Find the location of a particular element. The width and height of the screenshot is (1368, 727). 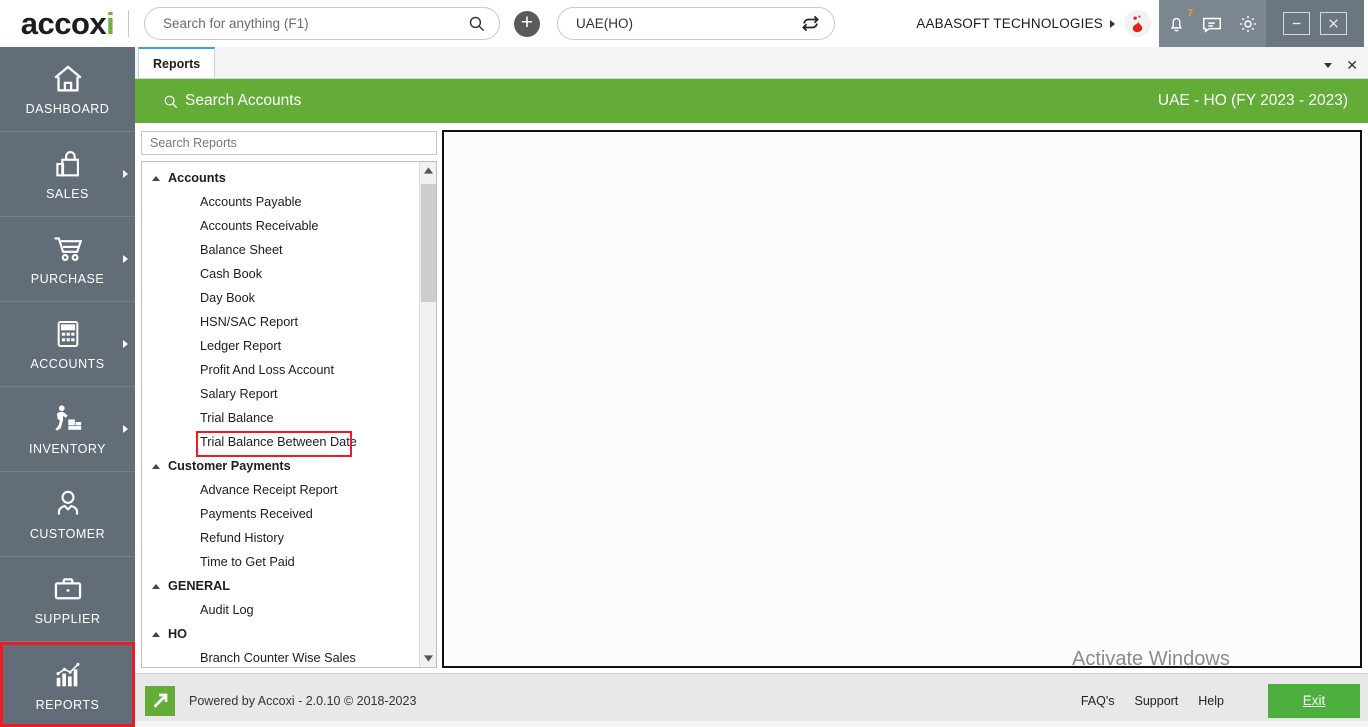

tree-group-accounts: Accounts is located at coordinates (281, 178).